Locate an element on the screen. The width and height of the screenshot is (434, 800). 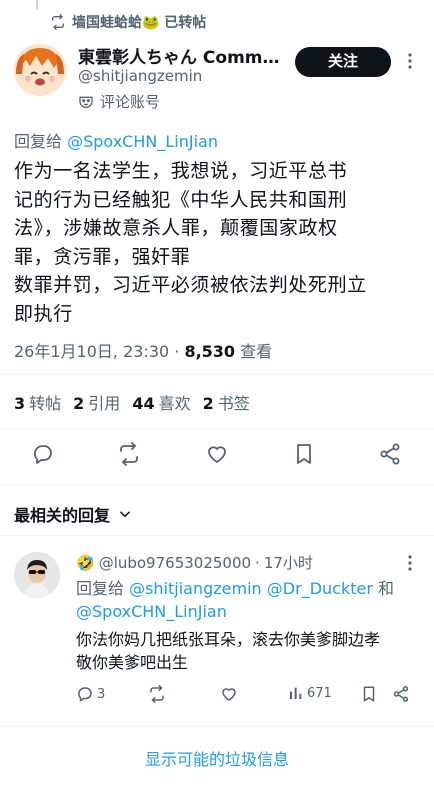
reply-sort-label: 最相关的回复 is located at coordinates (62, 515).